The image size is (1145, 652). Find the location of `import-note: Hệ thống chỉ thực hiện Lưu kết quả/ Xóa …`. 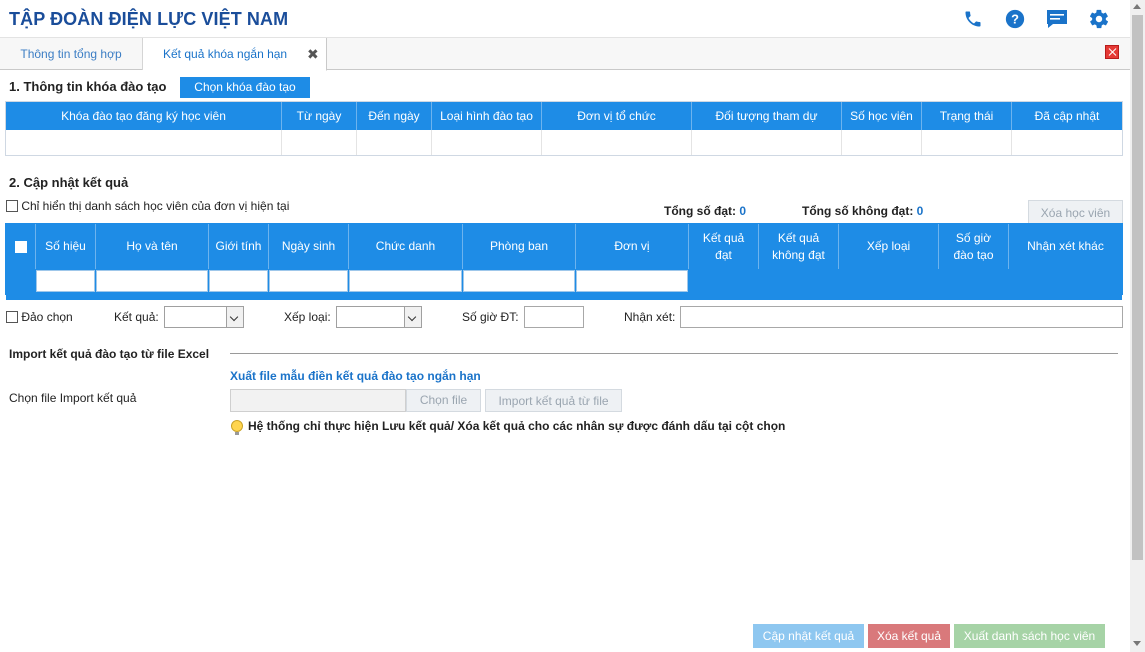

import-note: Hệ thống chỉ thực hiện Lưu kết quả/ Xóa … is located at coordinates (517, 426).